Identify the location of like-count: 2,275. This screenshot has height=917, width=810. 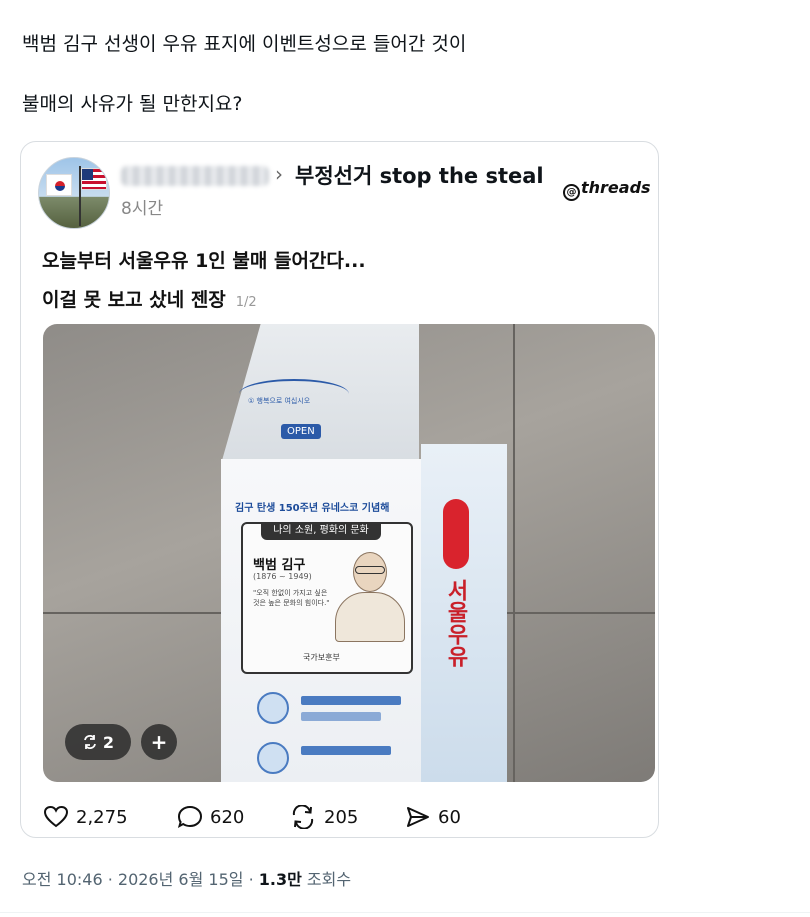
(102, 817).